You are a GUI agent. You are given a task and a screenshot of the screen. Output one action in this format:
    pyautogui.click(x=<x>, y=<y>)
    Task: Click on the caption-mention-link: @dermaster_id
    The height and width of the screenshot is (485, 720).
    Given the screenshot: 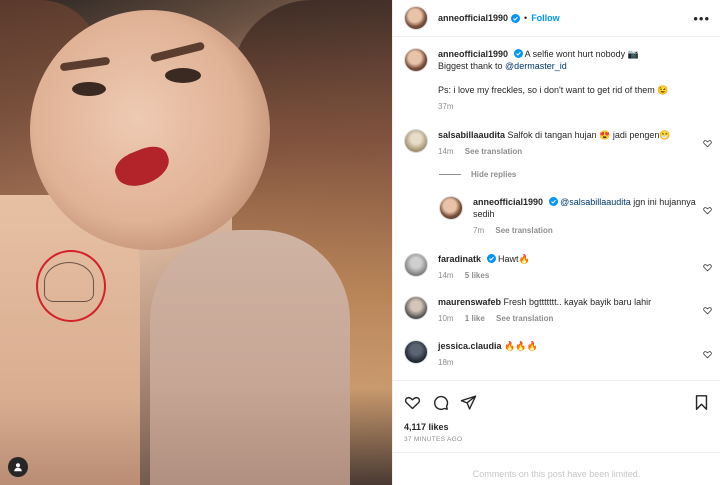 What is the action you would take?
    pyautogui.click(x=536, y=66)
    